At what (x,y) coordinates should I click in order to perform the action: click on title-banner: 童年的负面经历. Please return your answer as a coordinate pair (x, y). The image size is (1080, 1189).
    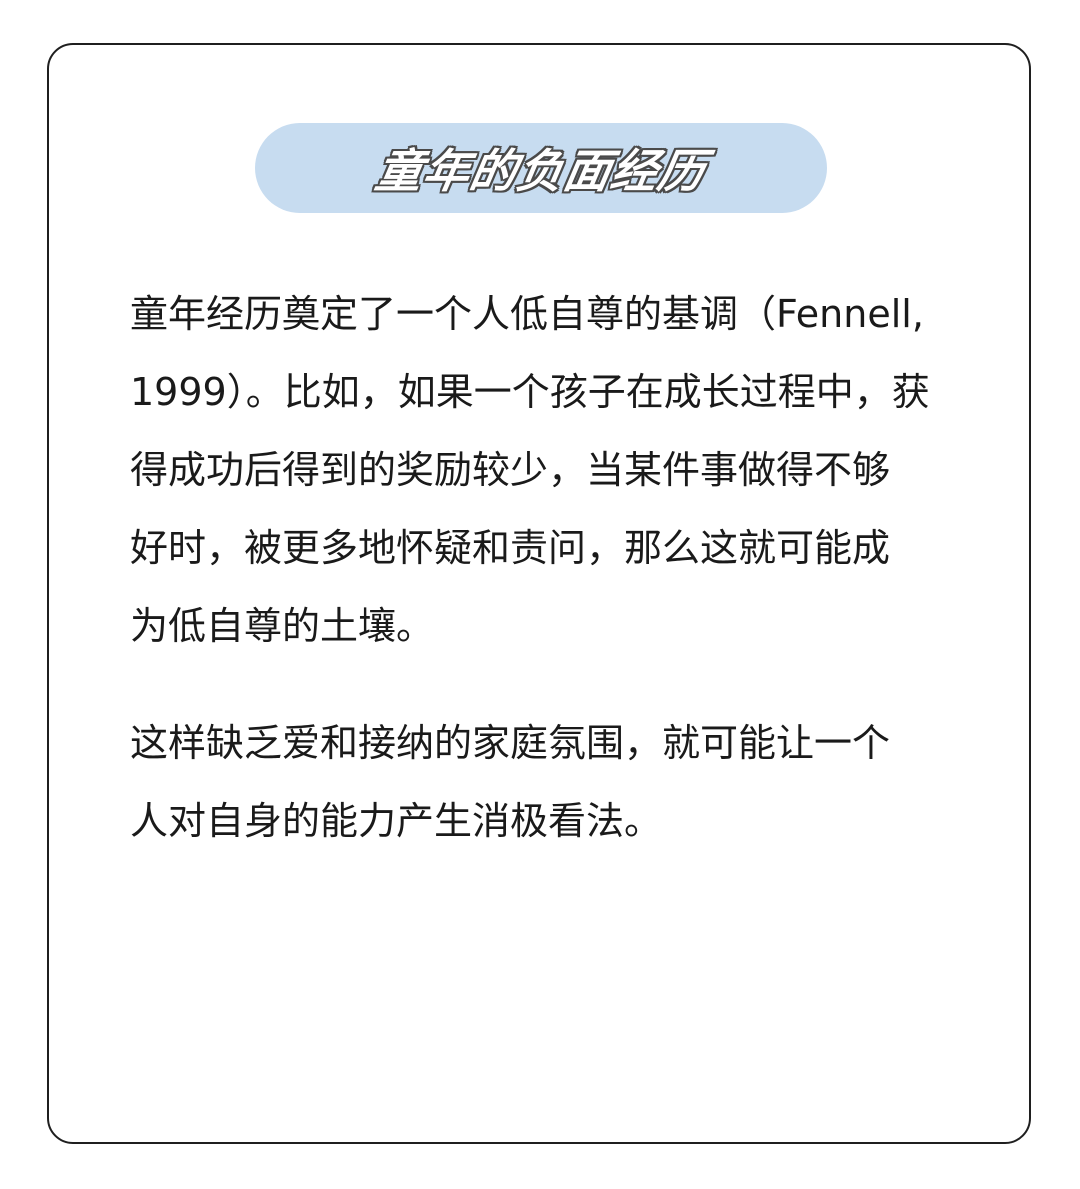
    Looking at the image, I should click on (541, 168).